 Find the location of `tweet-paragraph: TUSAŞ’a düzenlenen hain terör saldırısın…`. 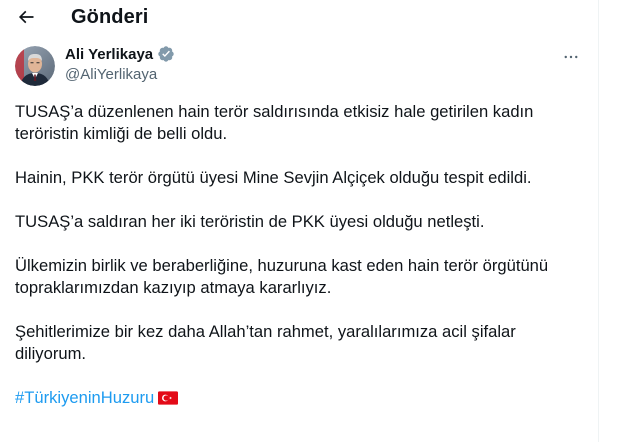

tweet-paragraph: TUSAŞ’a düzenlenen hain terör saldırısın… is located at coordinates (274, 122).